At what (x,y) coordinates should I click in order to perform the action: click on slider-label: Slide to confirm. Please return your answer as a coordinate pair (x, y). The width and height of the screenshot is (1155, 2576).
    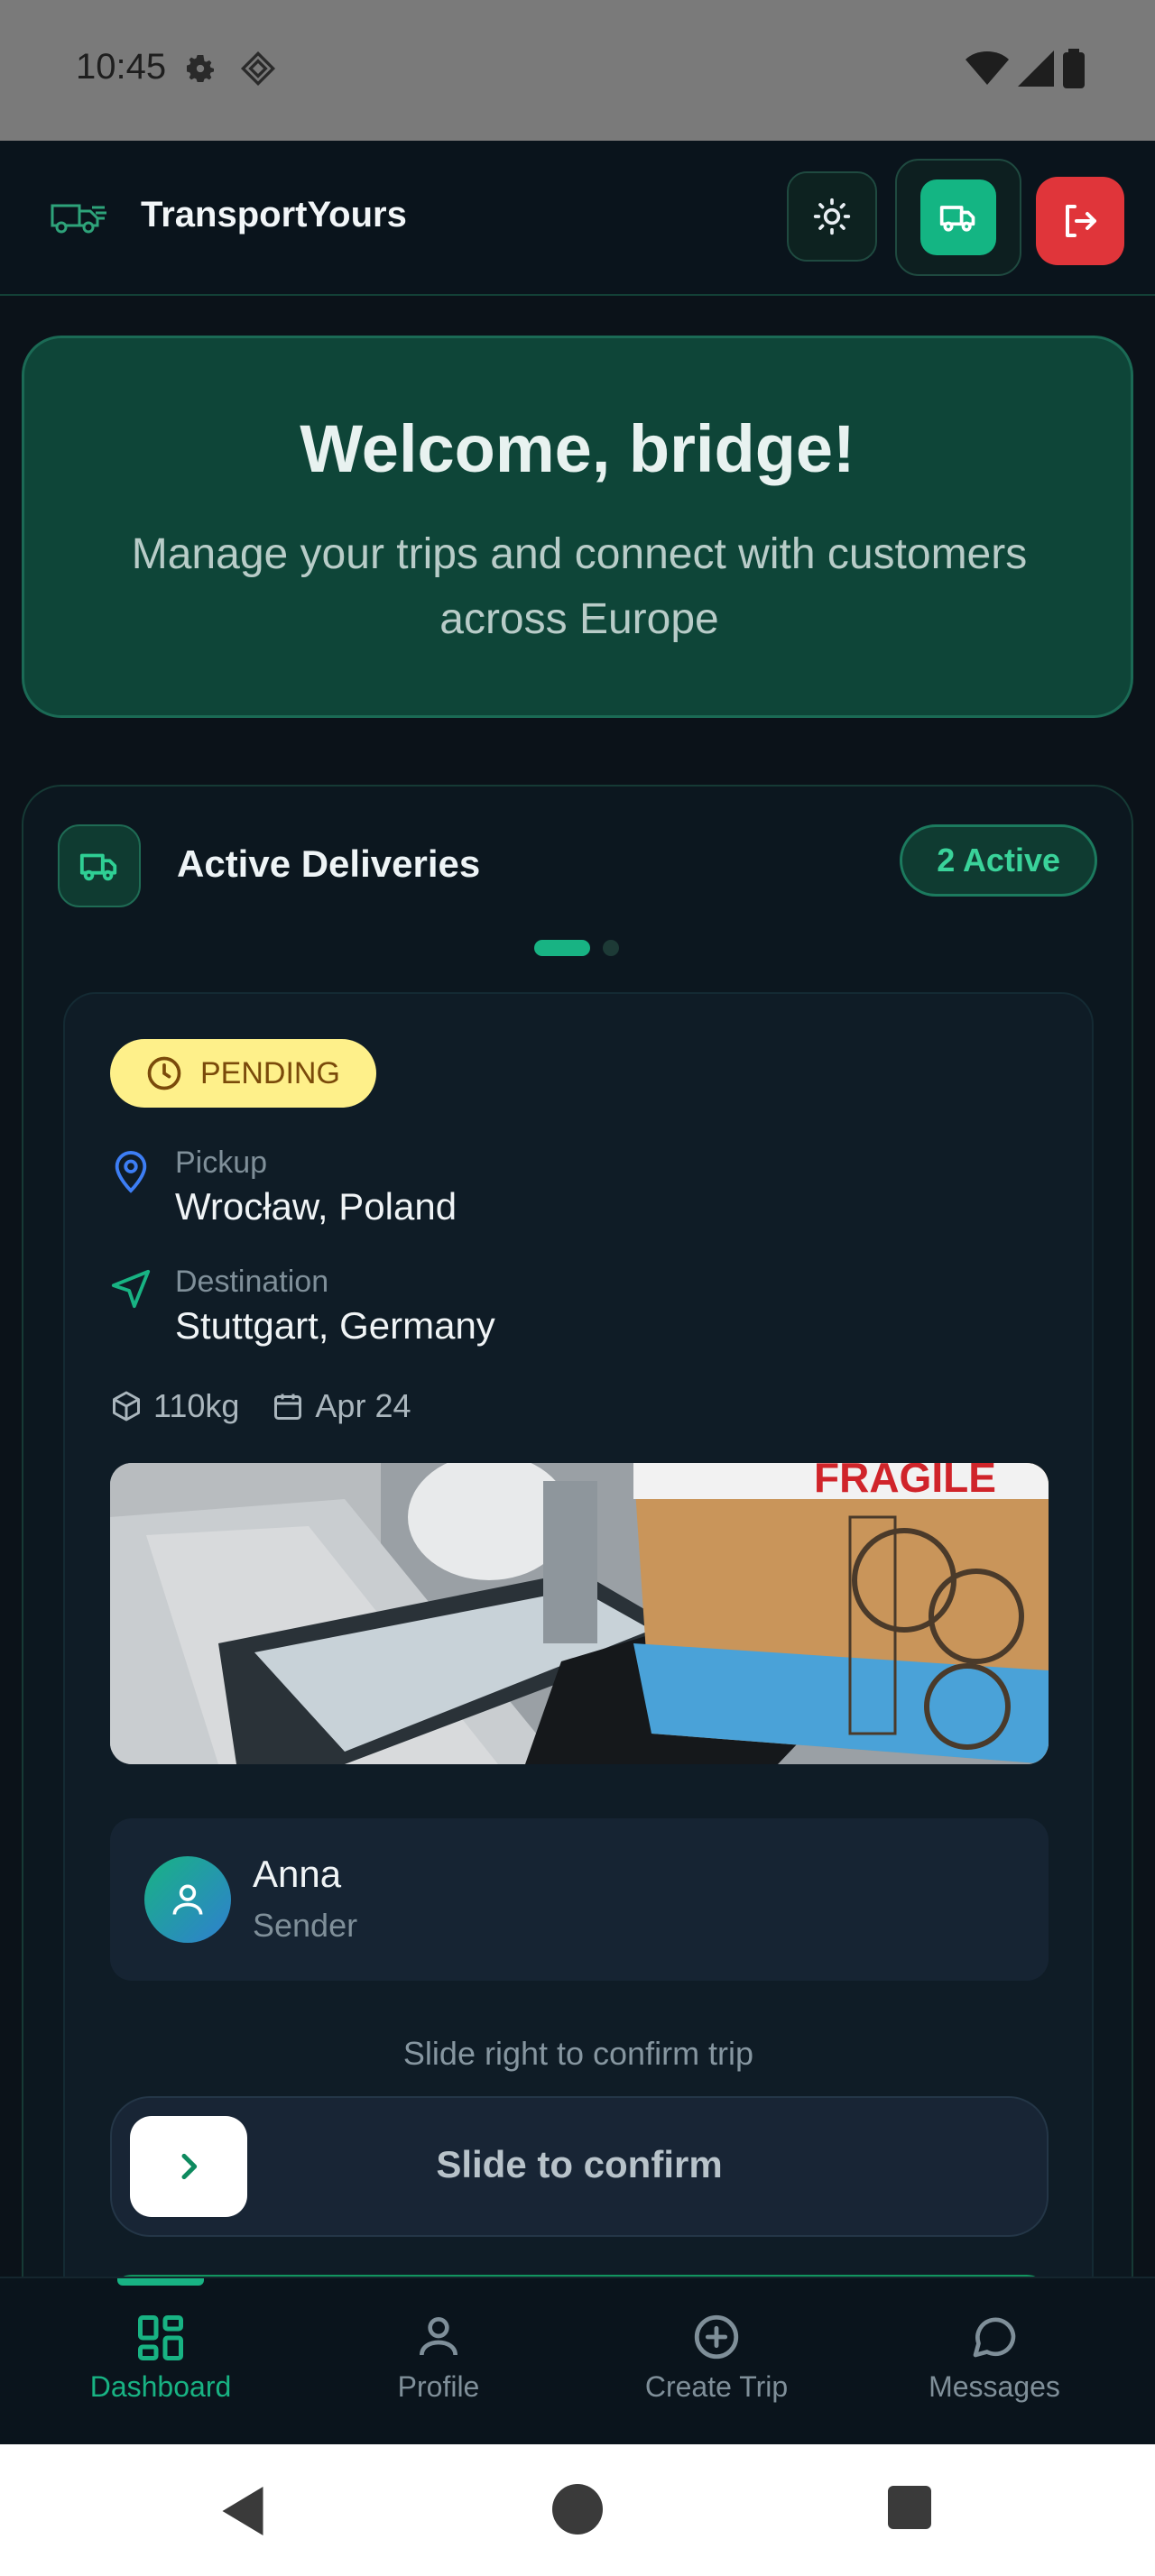
    Looking at the image, I should click on (579, 2164).